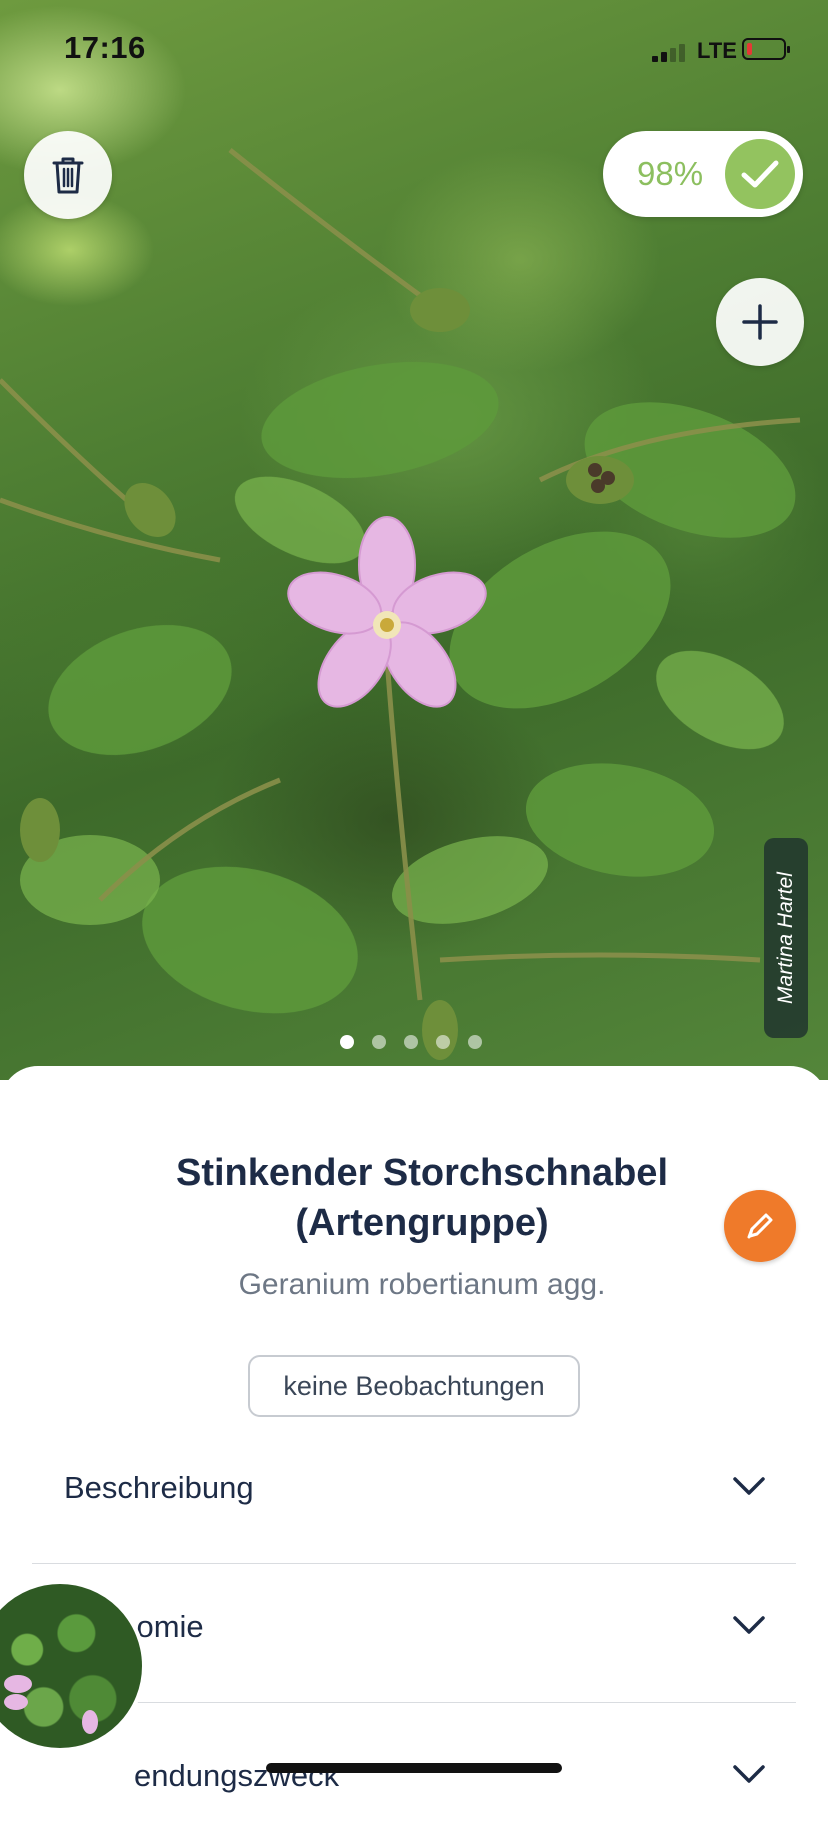  I want to click on signal-icon, so click(669, 53).